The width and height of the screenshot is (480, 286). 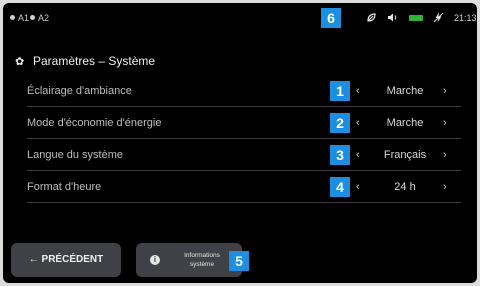 I want to click on setting-label: Mode d'économie d'énergie, so click(x=94, y=123).